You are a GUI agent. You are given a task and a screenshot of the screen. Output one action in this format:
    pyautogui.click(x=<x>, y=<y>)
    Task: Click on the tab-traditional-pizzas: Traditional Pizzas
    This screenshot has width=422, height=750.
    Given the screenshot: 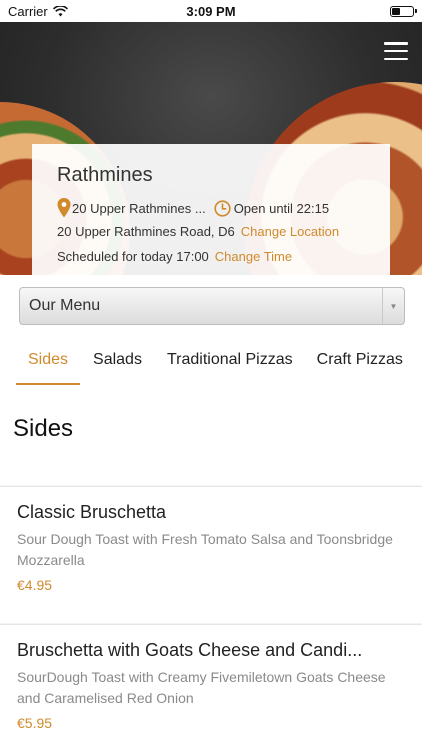 What is the action you would take?
    pyautogui.click(x=230, y=364)
    